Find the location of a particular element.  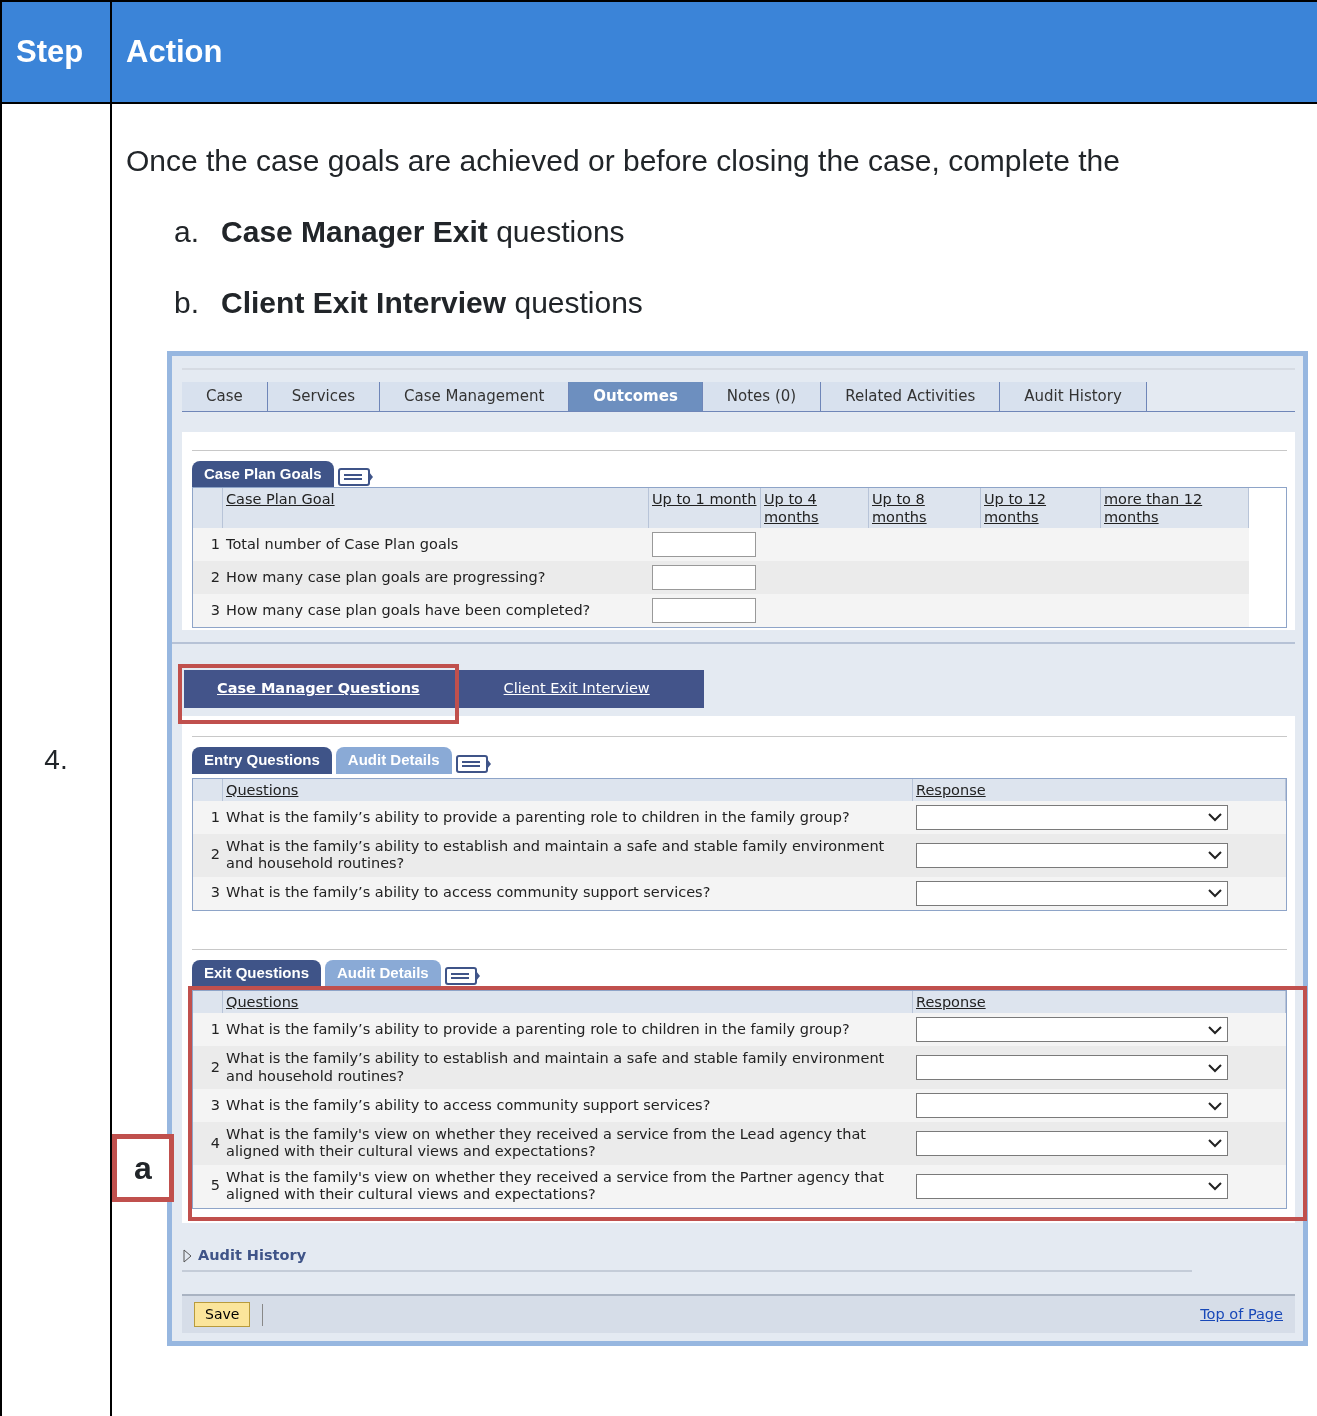

callout-label: a is located at coordinates (143, 1168).